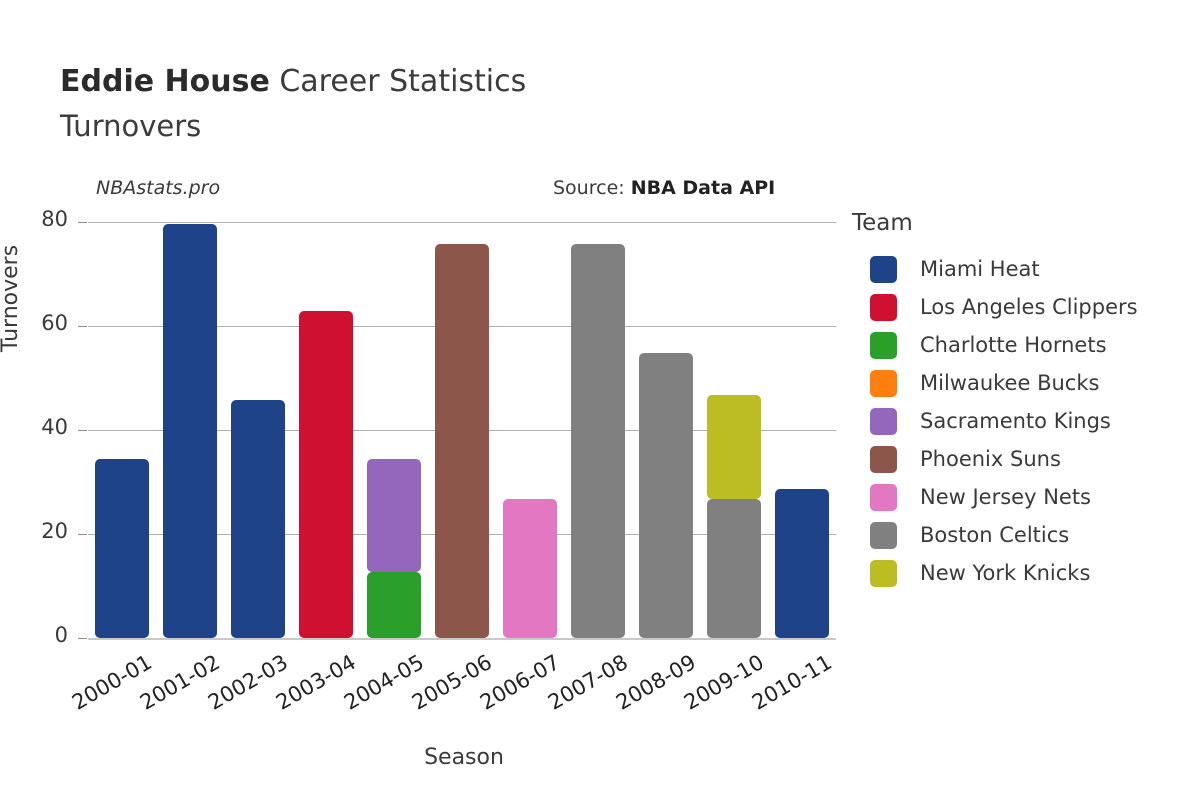 The width and height of the screenshot is (1200, 800). Describe the element at coordinates (990, 459) in the screenshot. I see `legend-item-label: Phoenix Suns` at that location.